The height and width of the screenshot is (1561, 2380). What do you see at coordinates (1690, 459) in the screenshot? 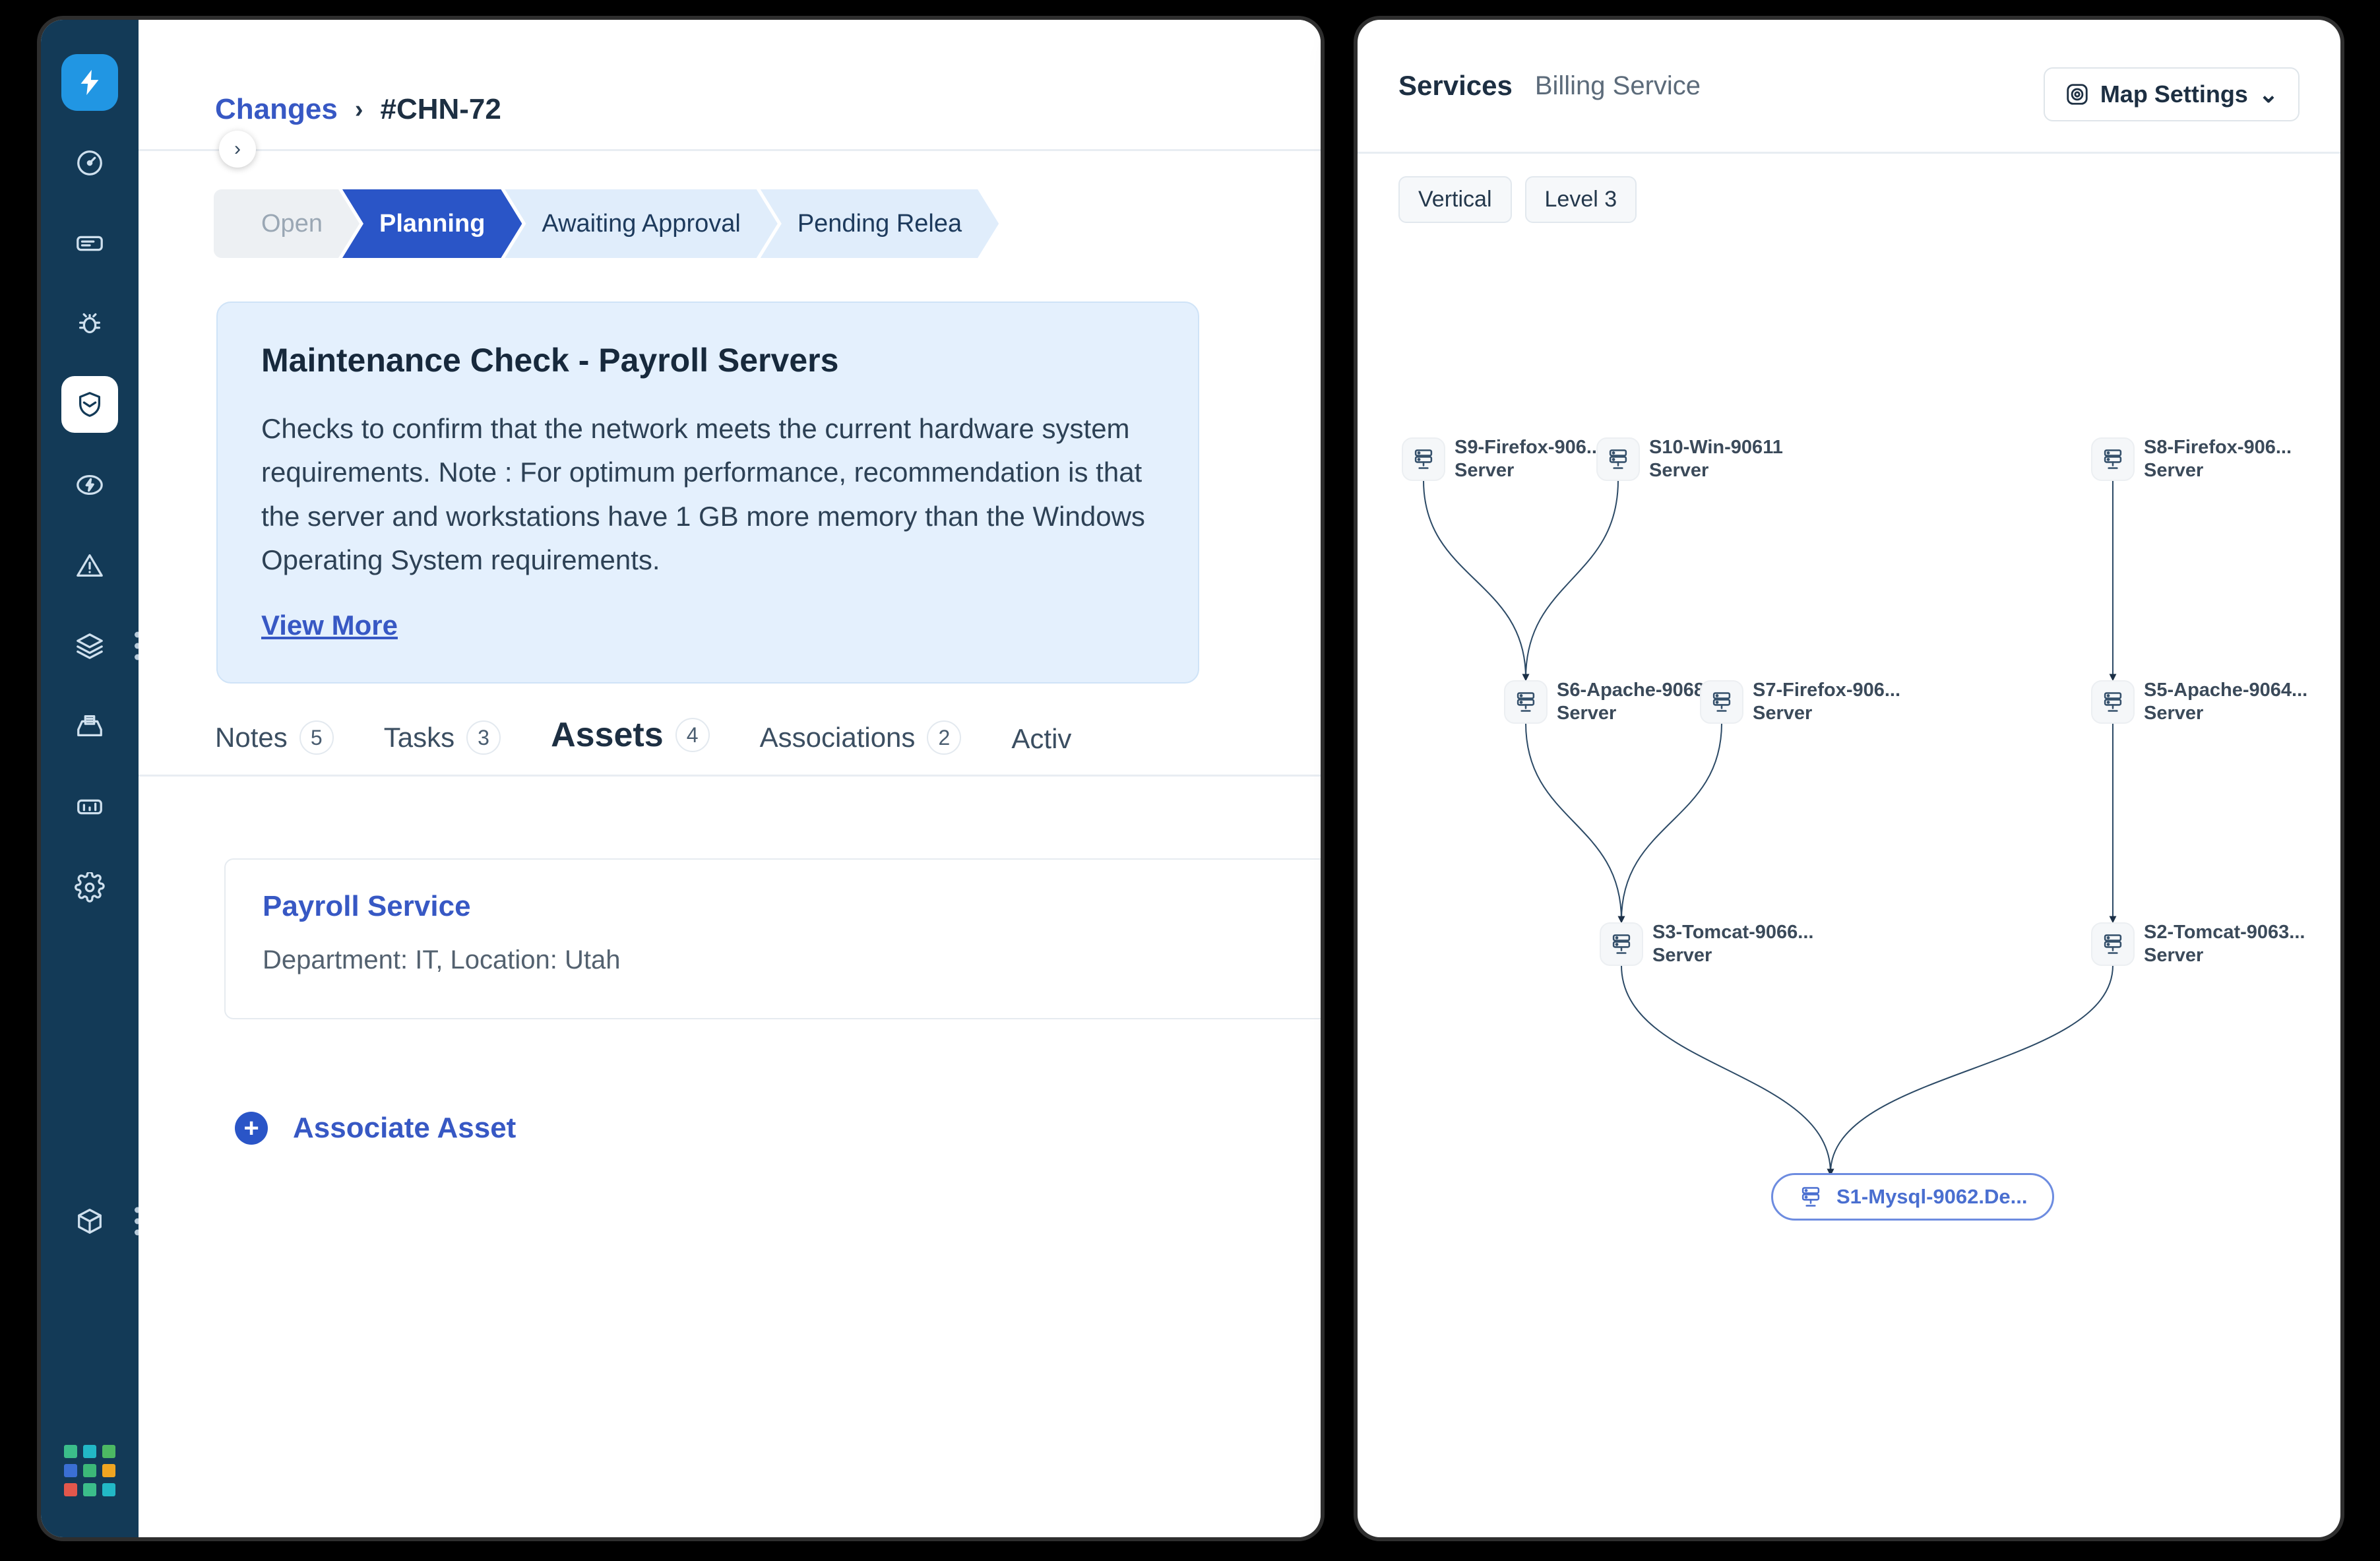
I see `map-node-s10: S10-Win-90611 Server` at bounding box center [1690, 459].